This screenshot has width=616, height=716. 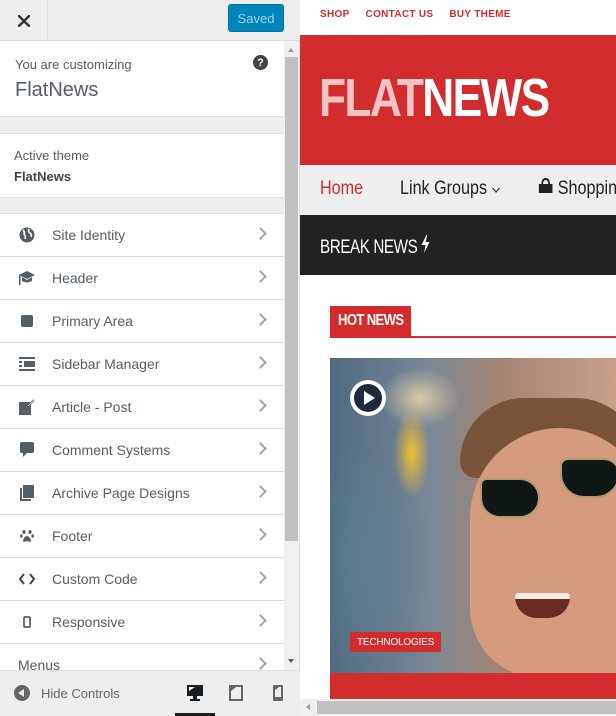 I want to click on site-header: FLATNEWS, so click(x=458, y=100).